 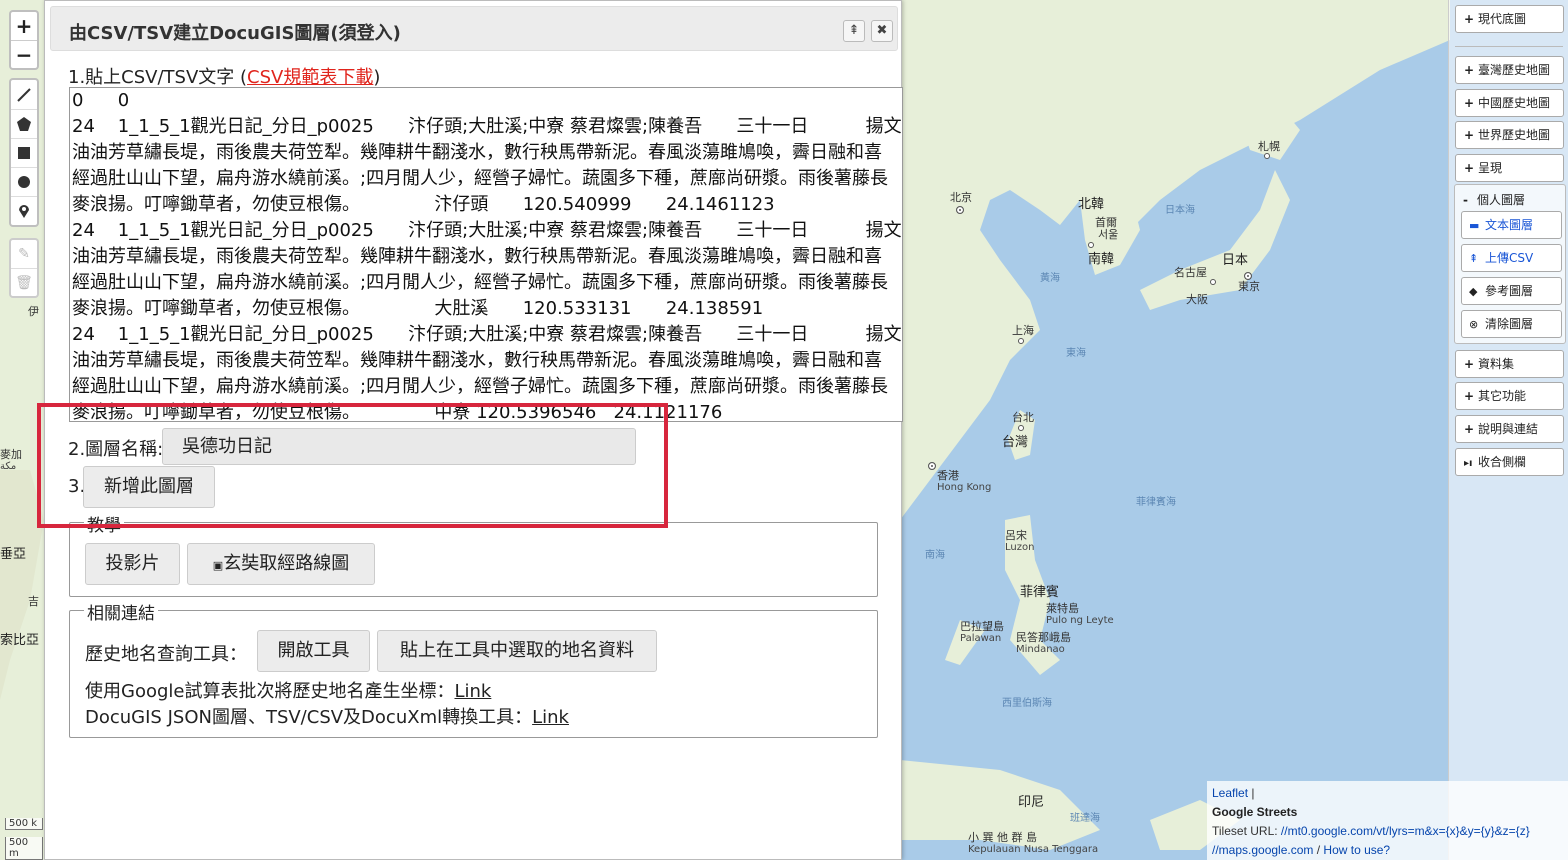 I want to click on map-label: 上海, so click(x=1023, y=330).